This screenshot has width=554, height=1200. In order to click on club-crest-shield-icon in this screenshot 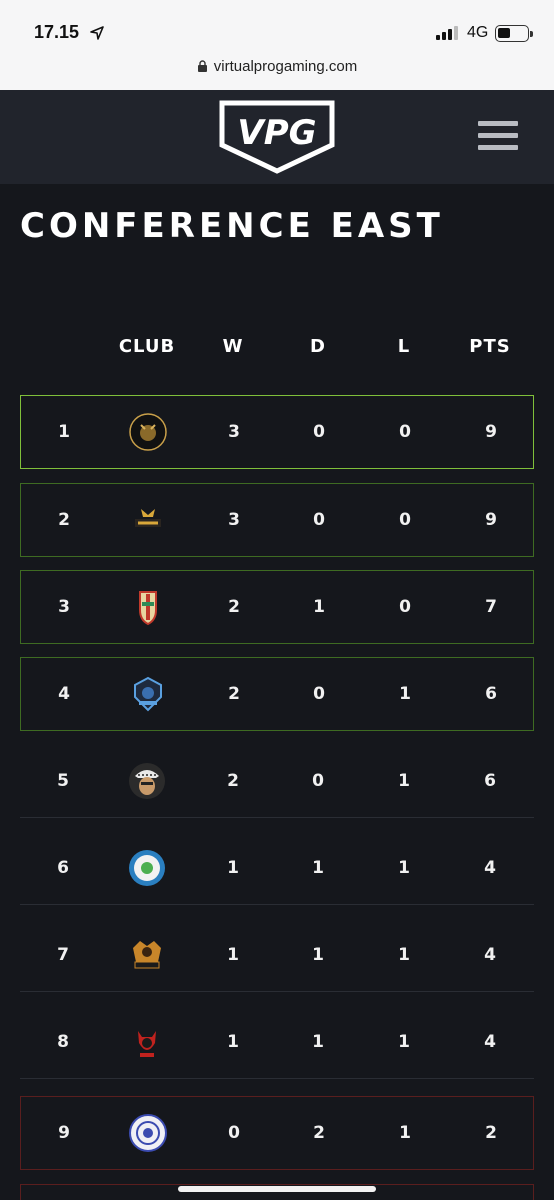, I will do `click(148, 608)`.